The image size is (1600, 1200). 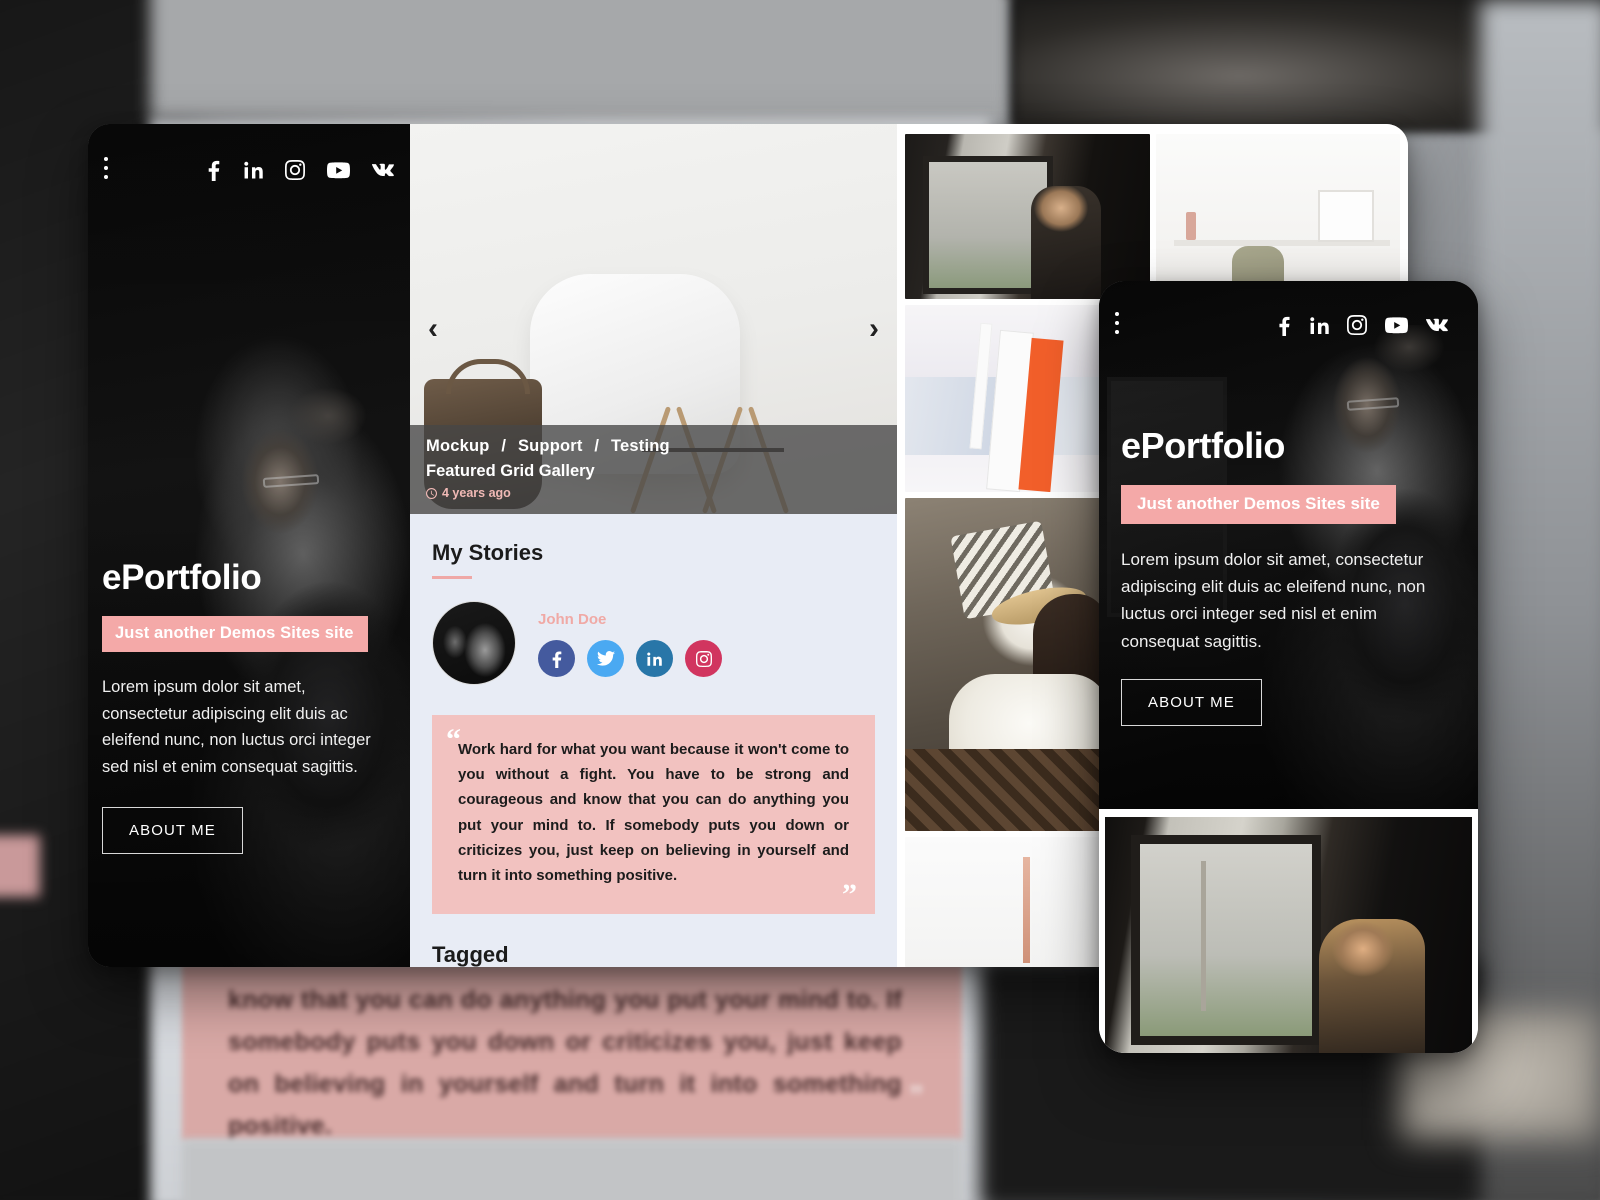 I want to click on carousel-post-title: Featured Grid Gallery, so click(x=653, y=471).